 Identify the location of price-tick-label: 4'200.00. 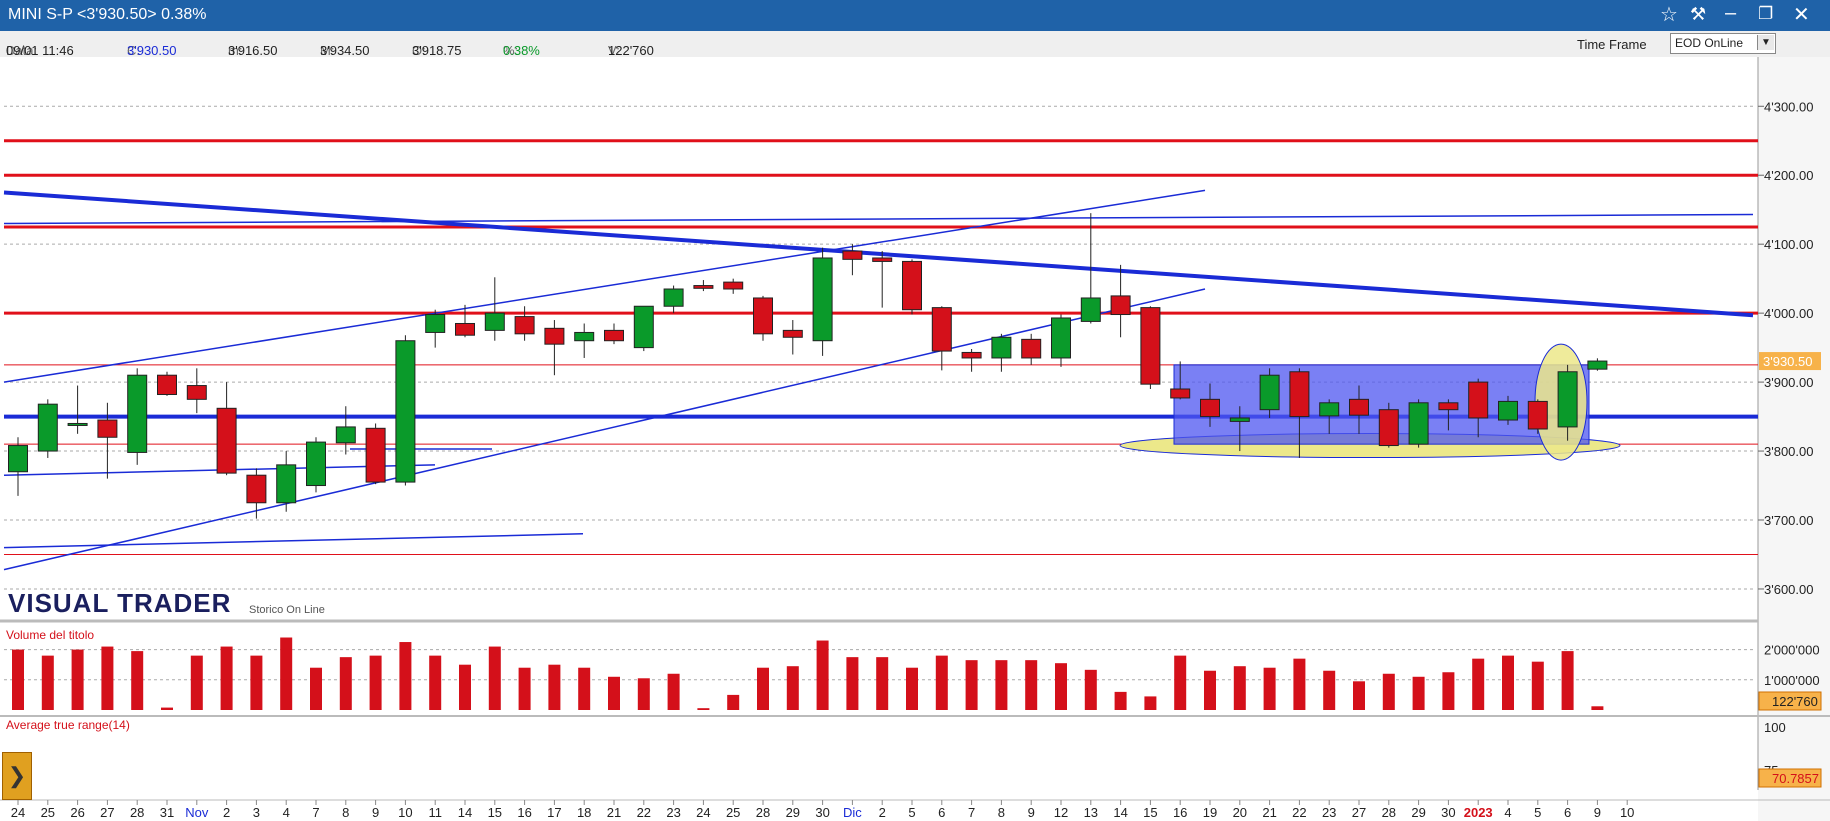
(1788, 175).